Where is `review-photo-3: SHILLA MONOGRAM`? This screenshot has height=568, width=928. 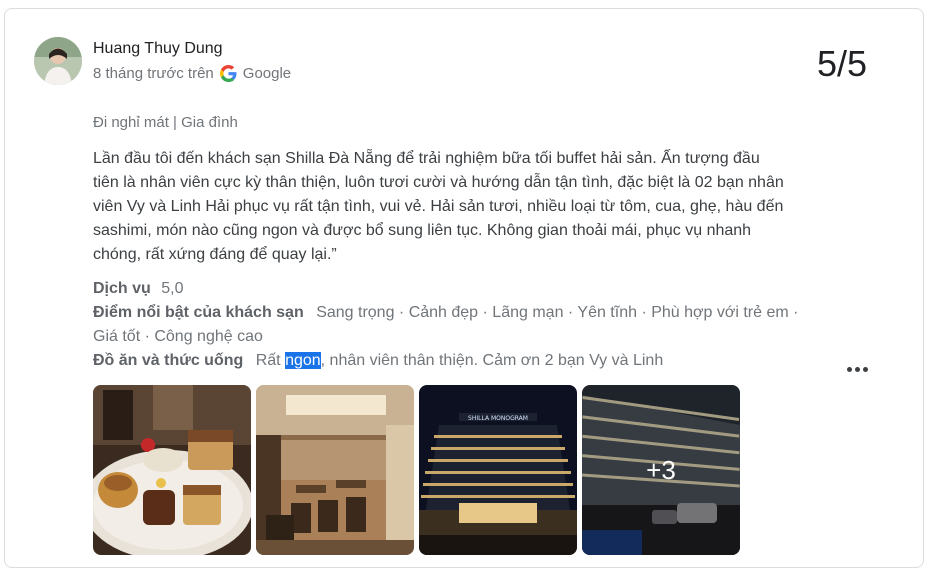
review-photo-3: SHILLA MONOGRAM is located at coordinates (498, 470).